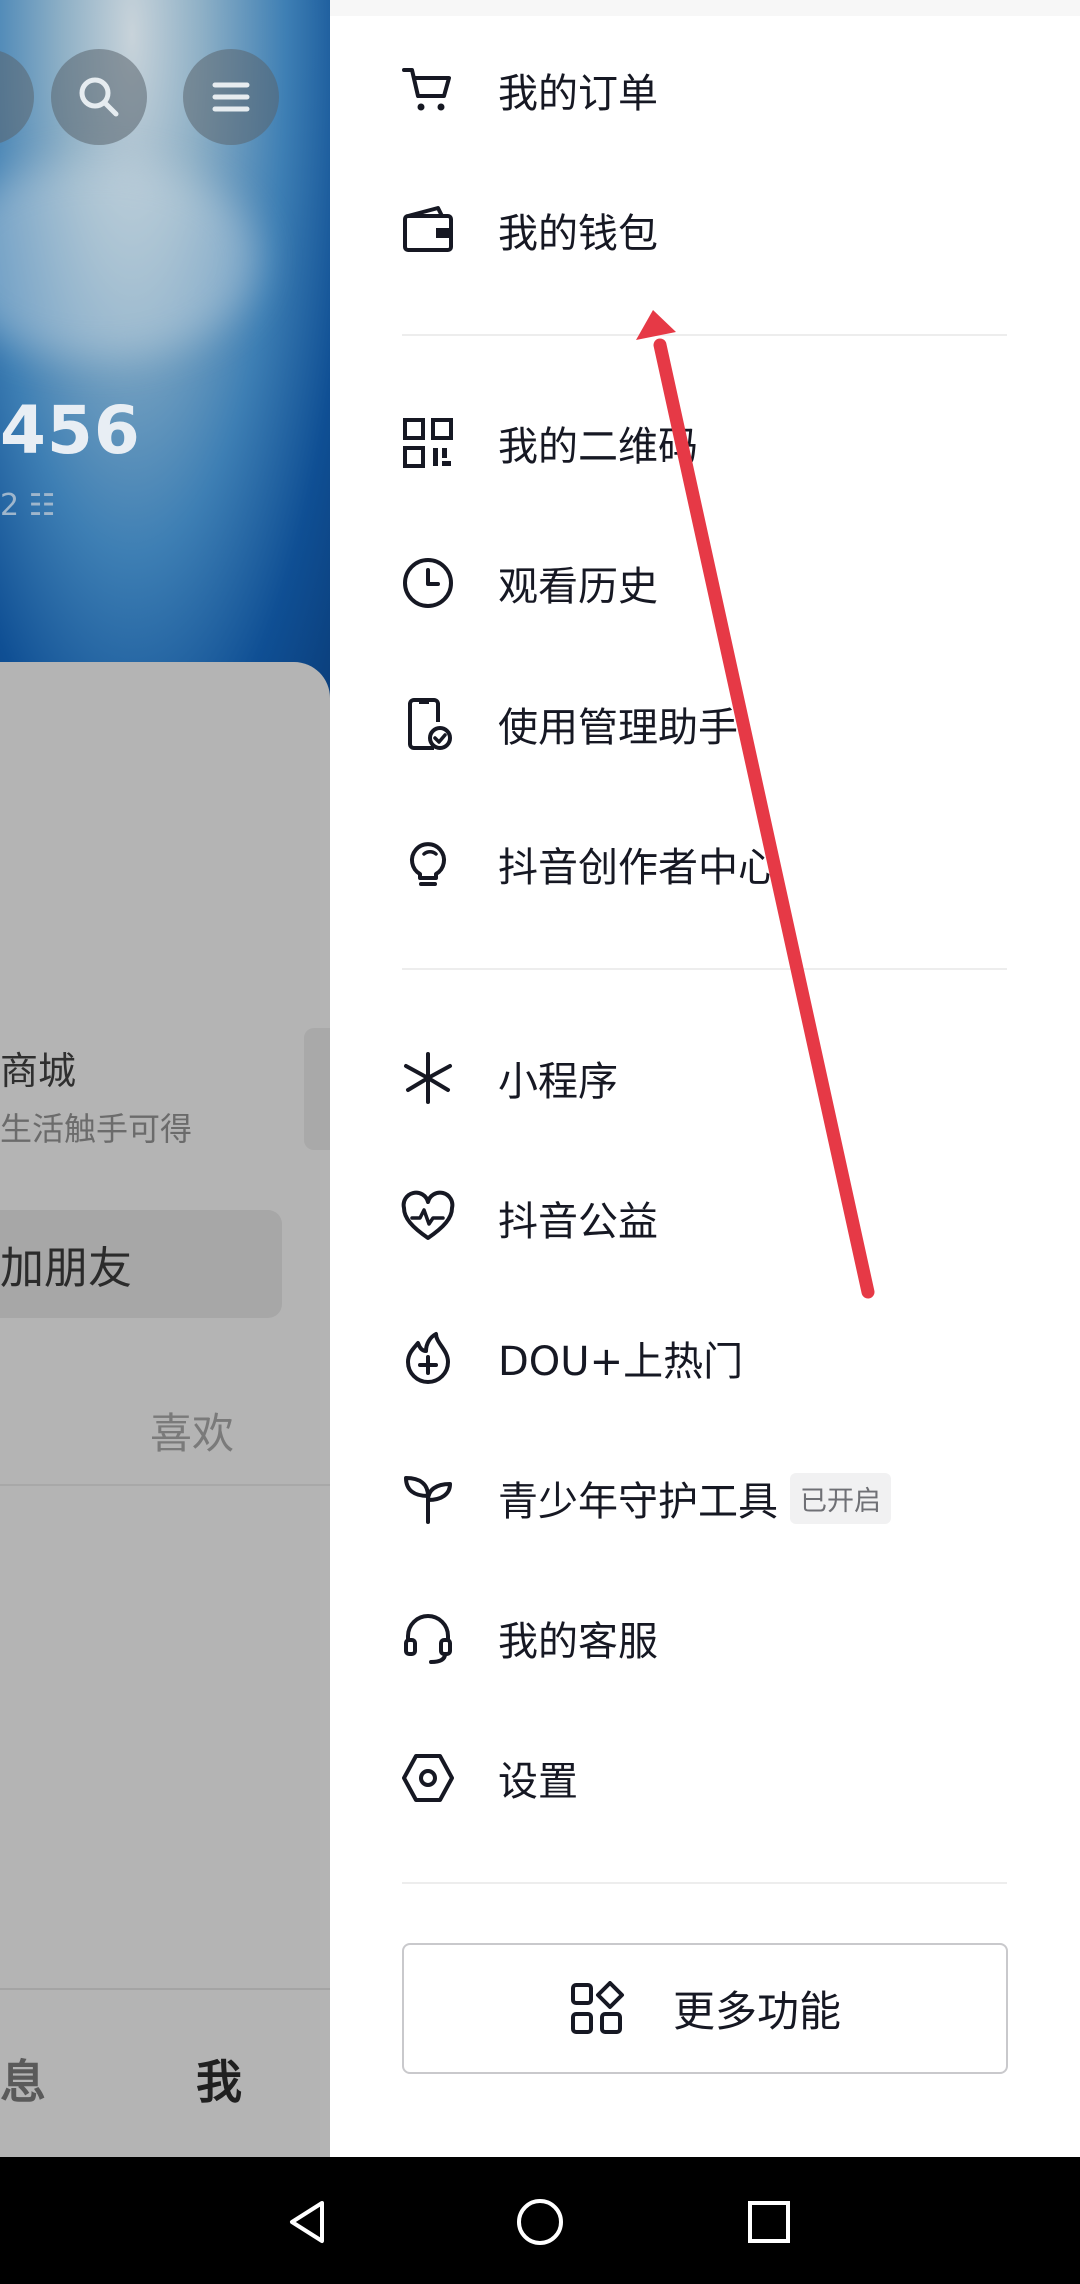  Describe the element at coordinates (710, 90) in the screenshot. I see `menu-item-orders: 我的订单` at that location.